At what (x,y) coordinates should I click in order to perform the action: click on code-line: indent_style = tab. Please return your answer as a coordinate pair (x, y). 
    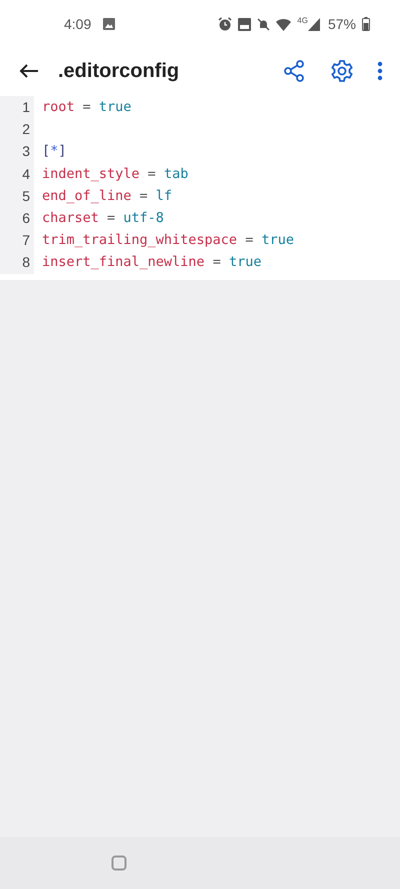
    Looking at the image, I should click on (115, 174).